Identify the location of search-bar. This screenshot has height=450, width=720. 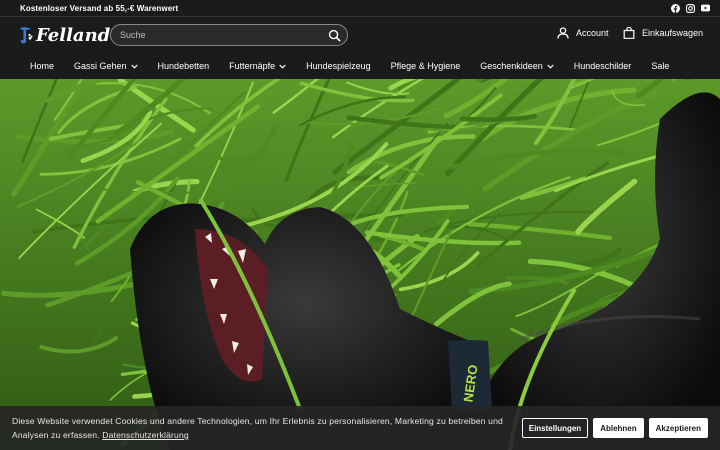
(229, 35).